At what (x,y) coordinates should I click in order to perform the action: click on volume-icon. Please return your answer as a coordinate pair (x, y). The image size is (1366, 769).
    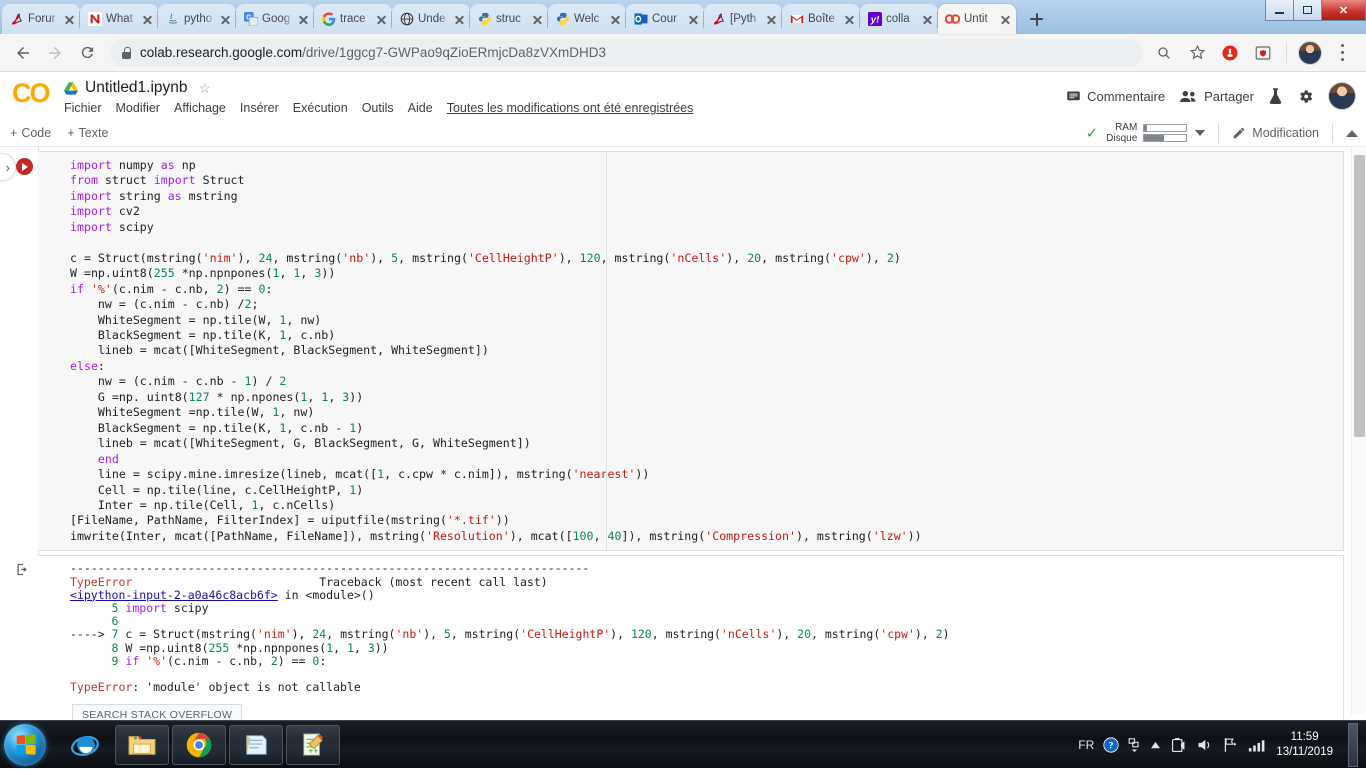
    Looking at the image, I should click on (1204, 745).